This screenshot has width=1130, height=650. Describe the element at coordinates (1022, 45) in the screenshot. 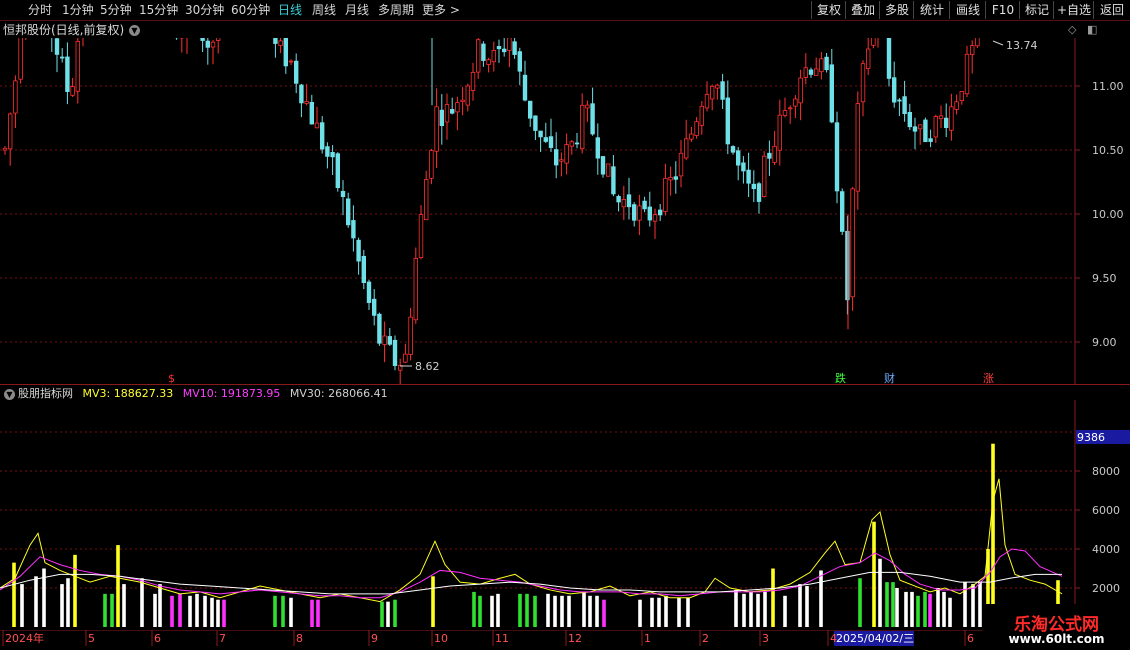

I see `high-price-label: 13.74` at that location.